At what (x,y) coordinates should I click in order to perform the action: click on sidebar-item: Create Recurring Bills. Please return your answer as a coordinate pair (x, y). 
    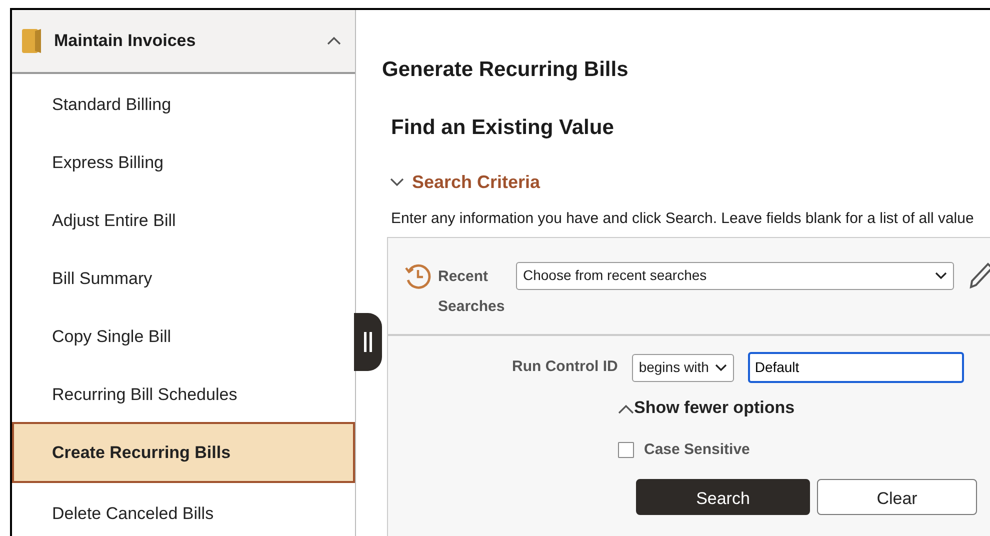
    Looking at the image, I should click on (183, 452).